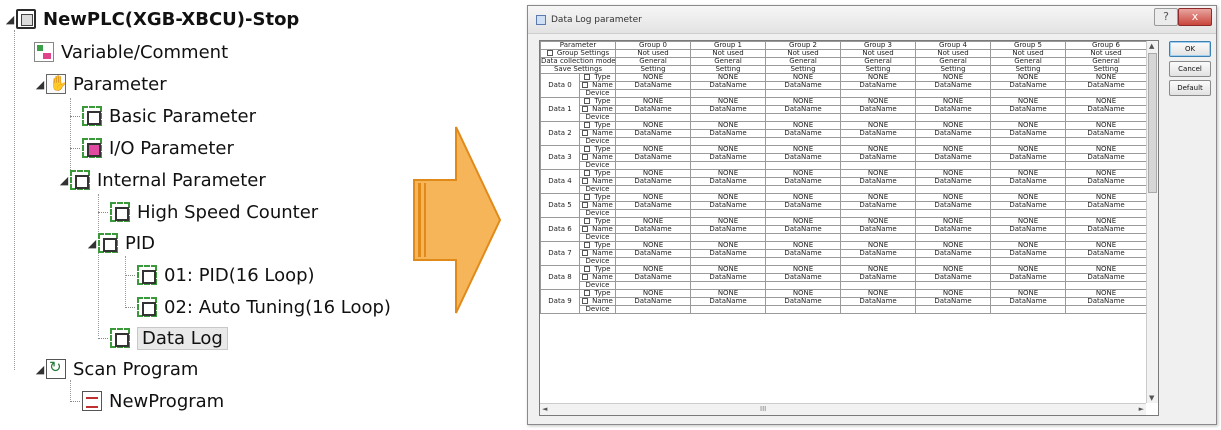 This screenshot has width=1221, height=430. I want to click on tree-item-variable-comment: Variable/Comment, so click(131, 52).